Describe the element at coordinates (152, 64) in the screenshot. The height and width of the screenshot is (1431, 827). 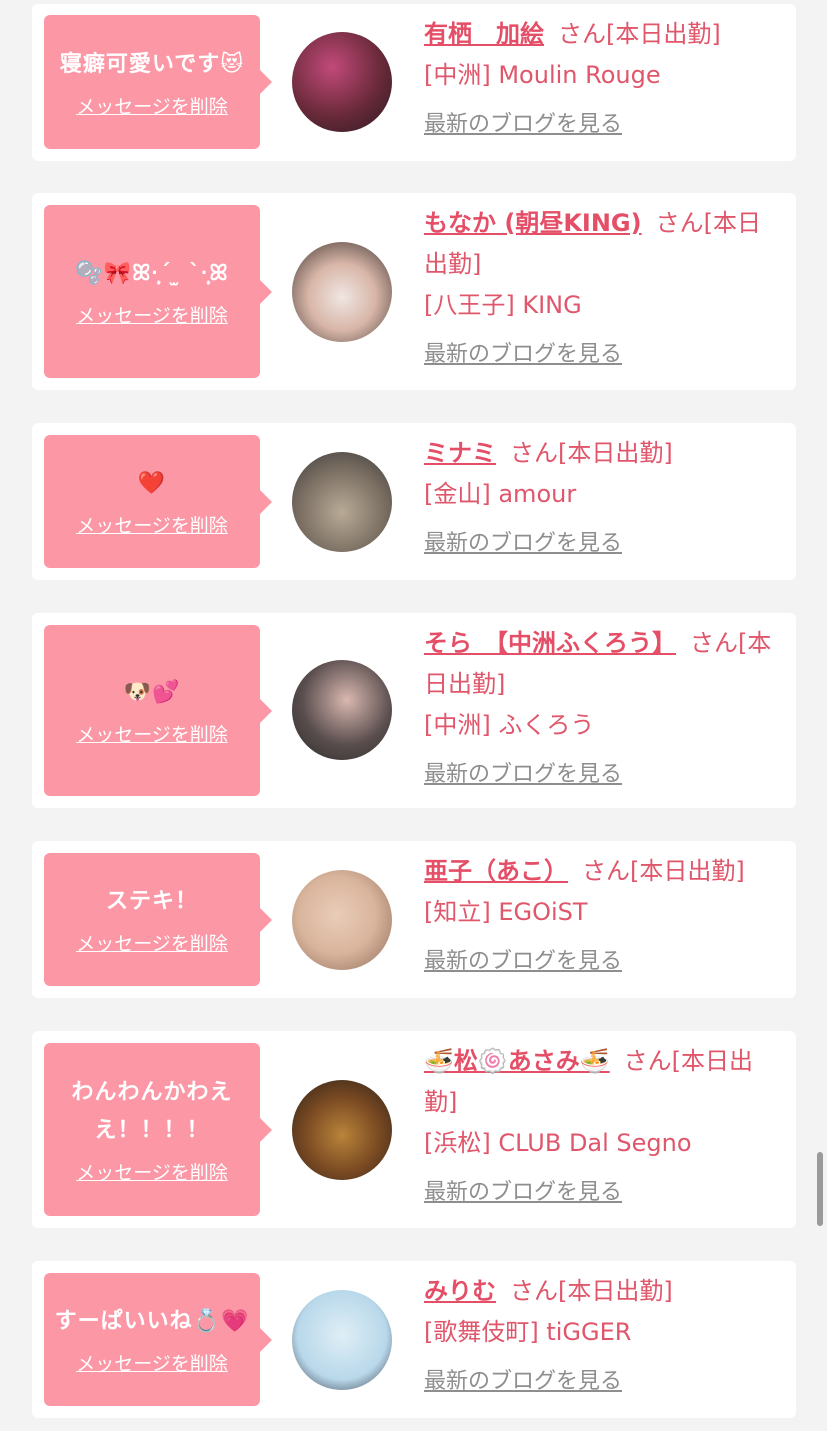
I see `message-text: 寝癖可愛いです😻` at that location.